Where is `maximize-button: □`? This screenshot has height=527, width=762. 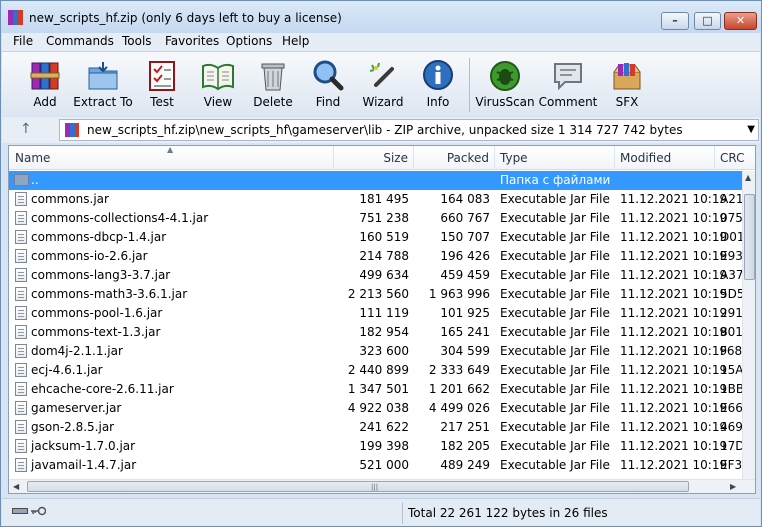
maximize-button: □ is located at coordinates (707, 21).